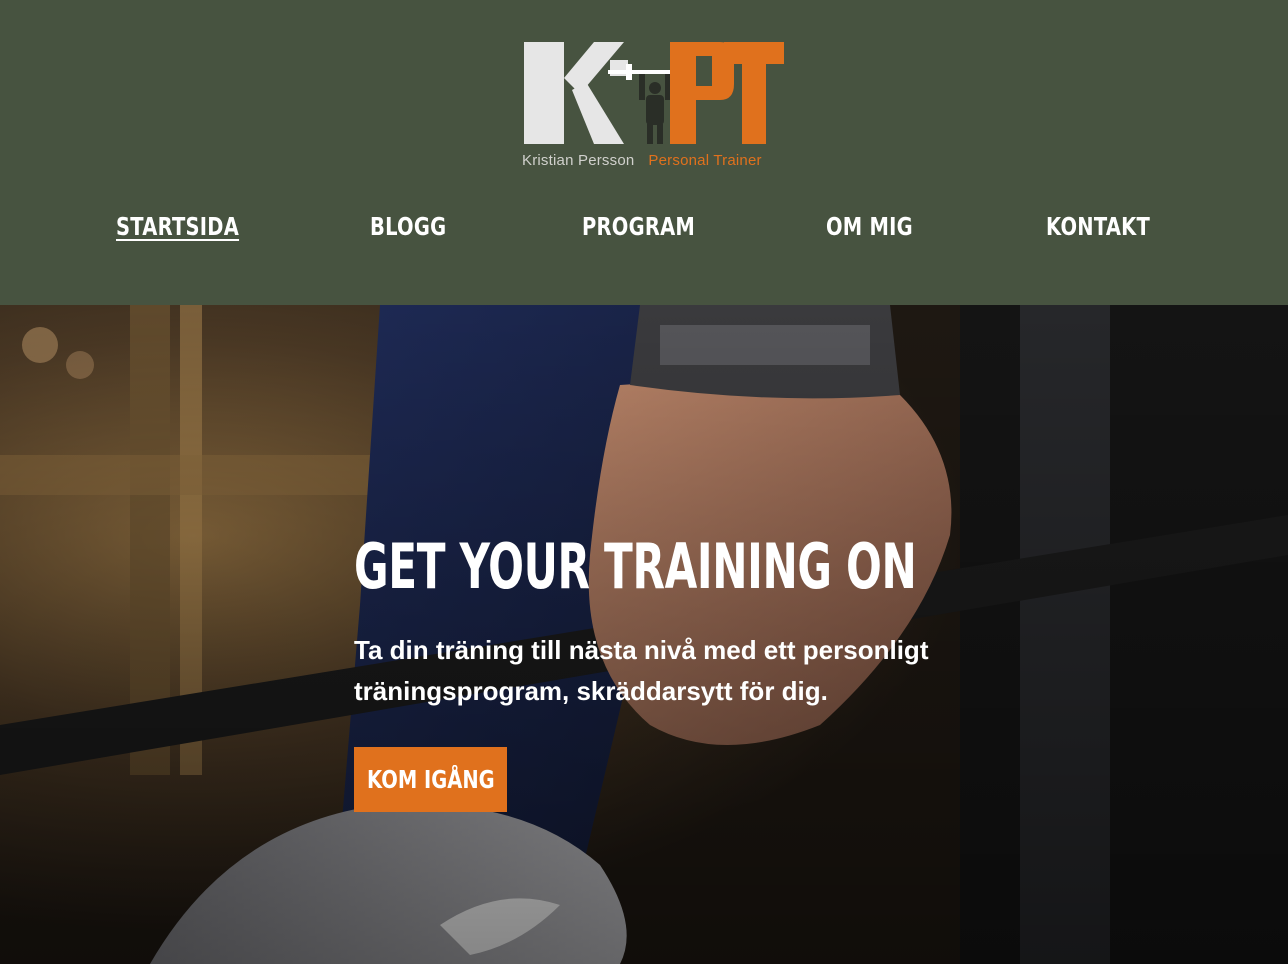 The height and width of the screenshot is (964, 1288). Describe the element at coordinates (638, 226) in the screenshot. I see `nav-program: PROGRAM` at that location.